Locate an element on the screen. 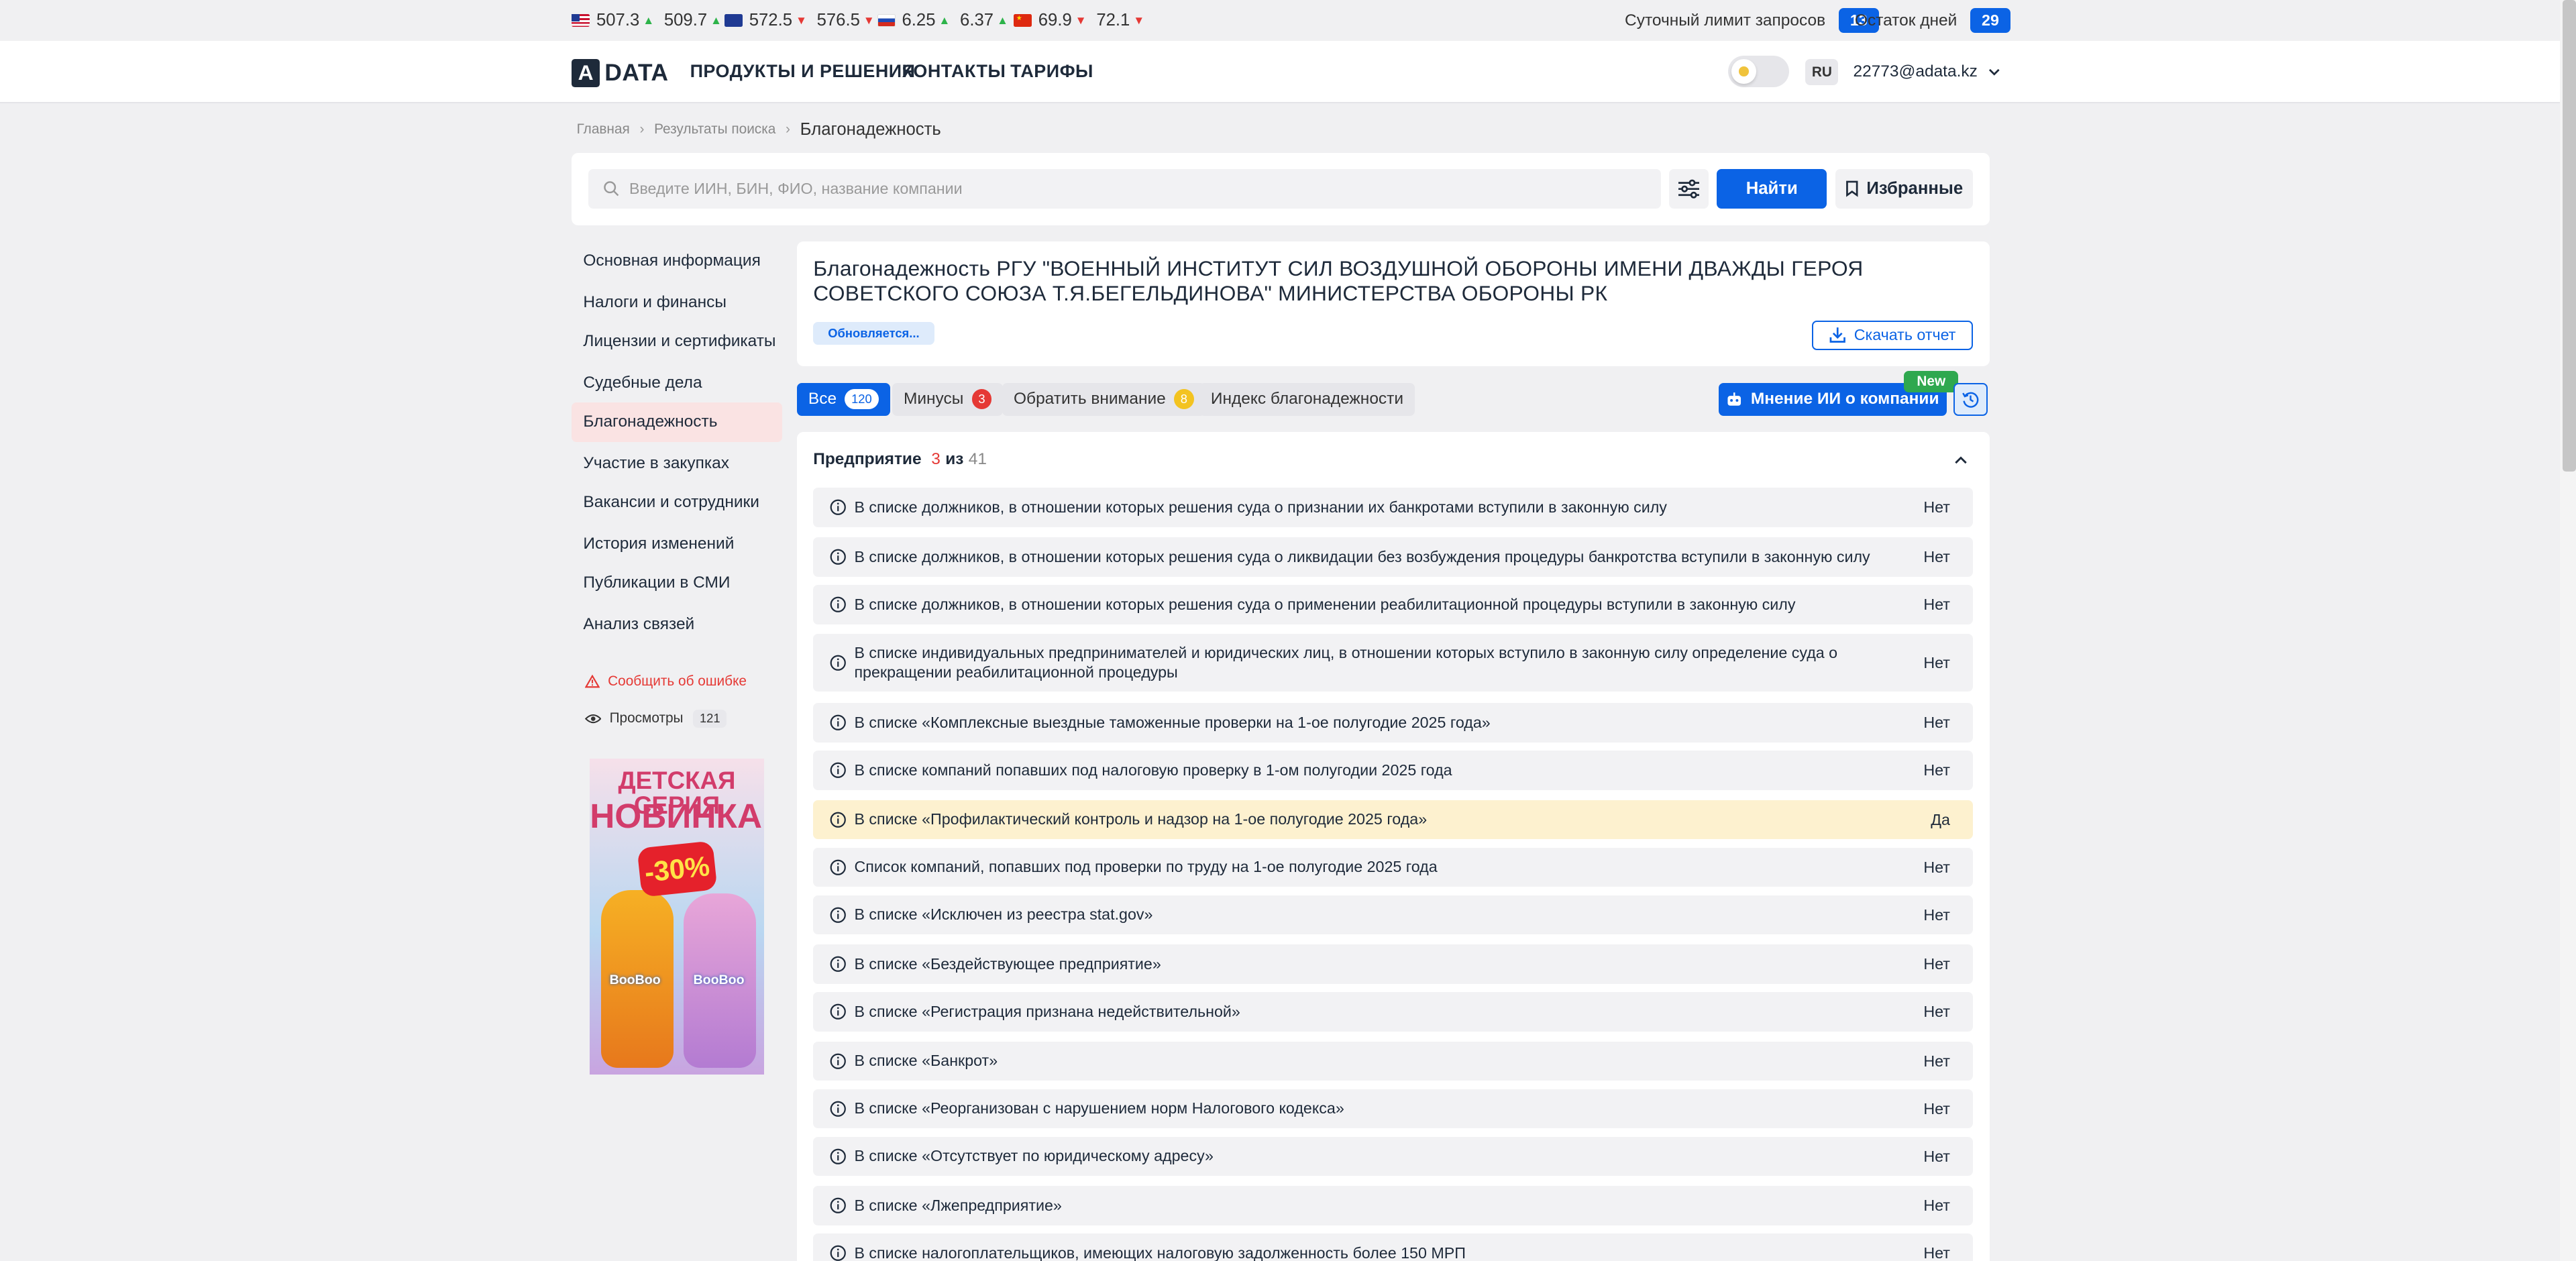 The width and height of the screenshot is (2576, 1261). breadcrumb-home: Главная is located at coordinates (603, 130).